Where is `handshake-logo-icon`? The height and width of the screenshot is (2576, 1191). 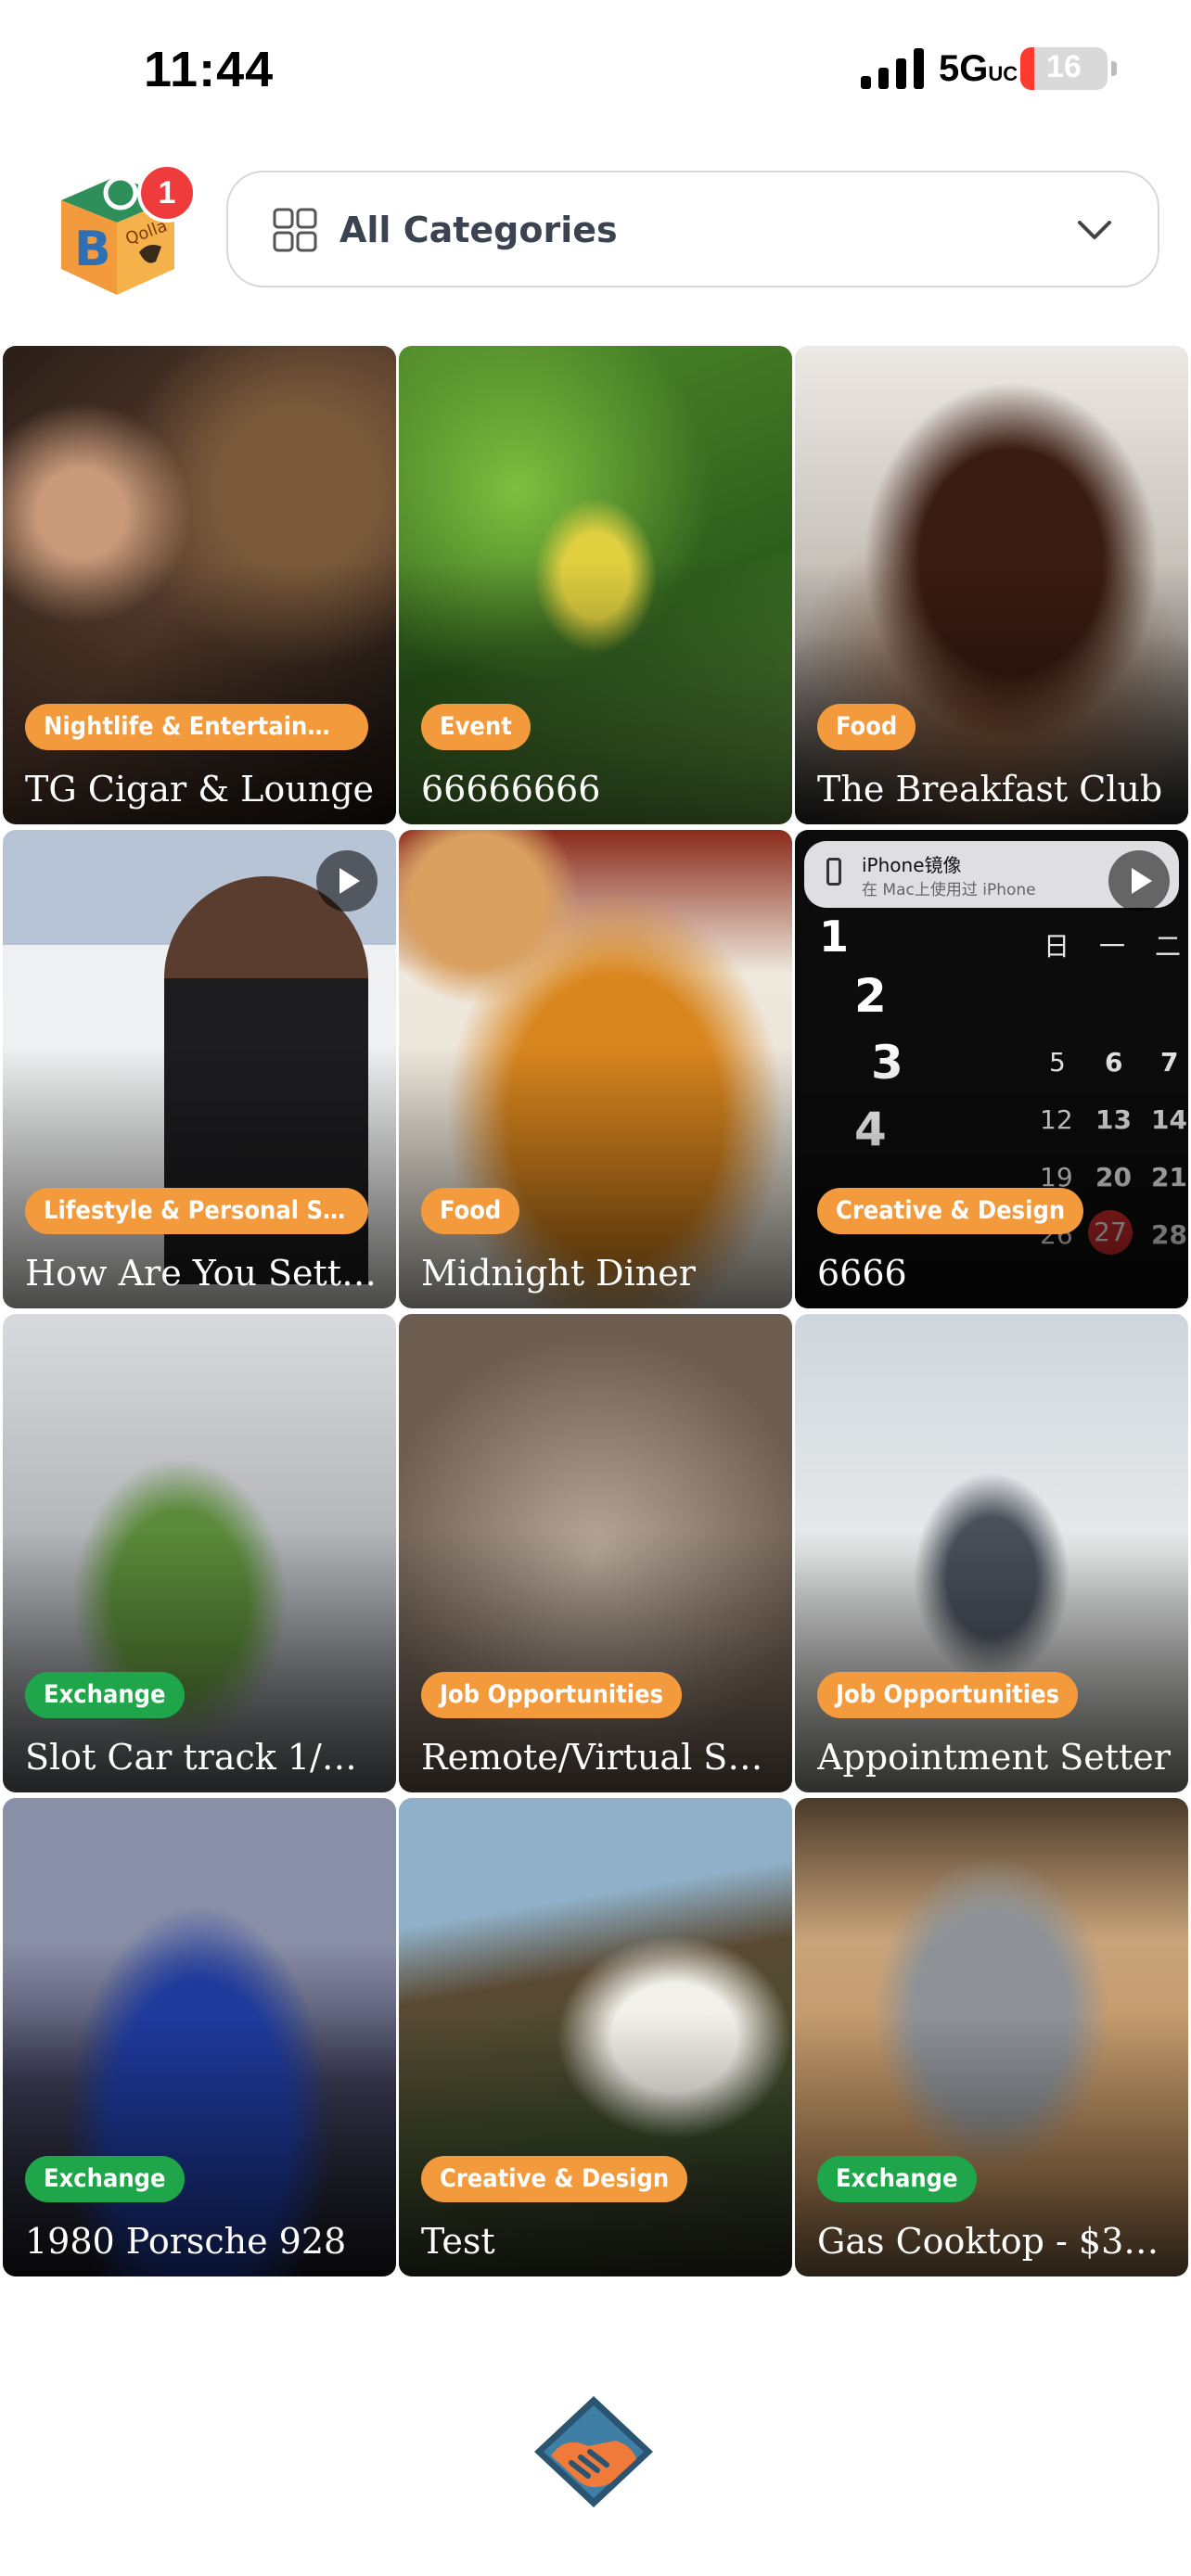 handshake-logo-icon is located at coordinates (594, 2451).